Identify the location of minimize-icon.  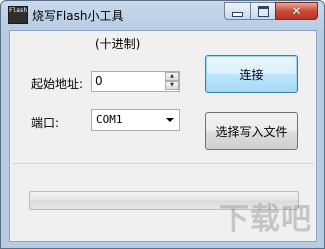
(237, 14).